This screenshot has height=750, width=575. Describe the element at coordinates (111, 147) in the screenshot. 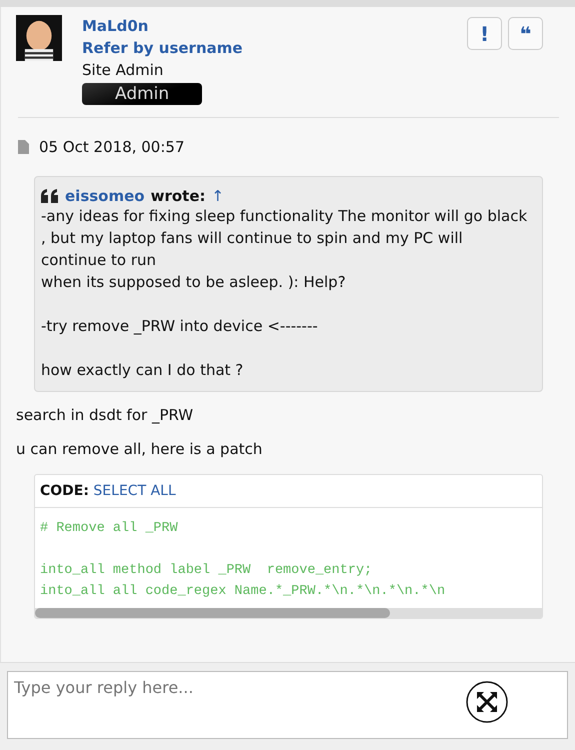

I see `post-date: 05 Oct 2018, 00:57` at that location.